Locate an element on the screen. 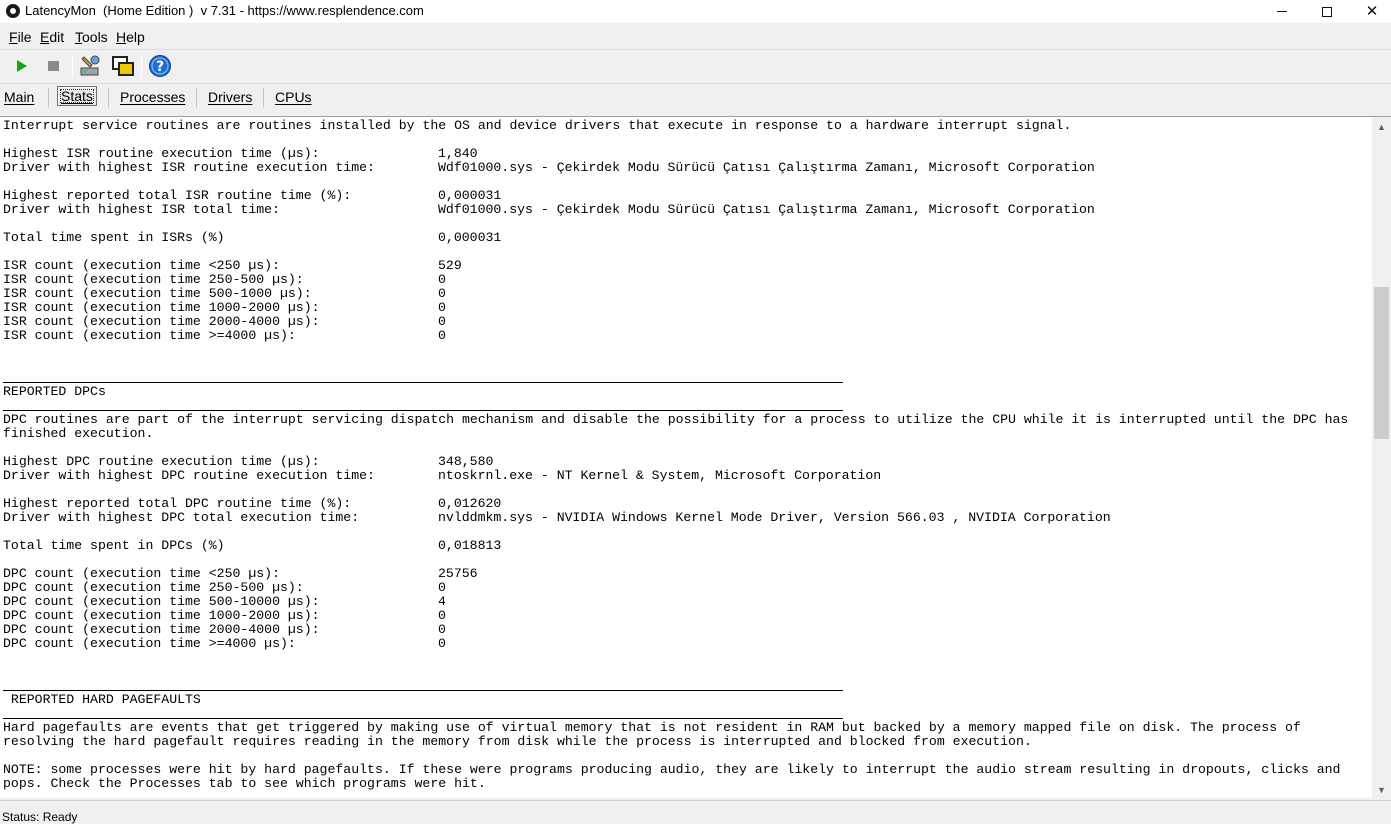 This screenshot has width=1391, height=824. menu-bar: File Edit Tools Help is located at coordinates (695, 37).